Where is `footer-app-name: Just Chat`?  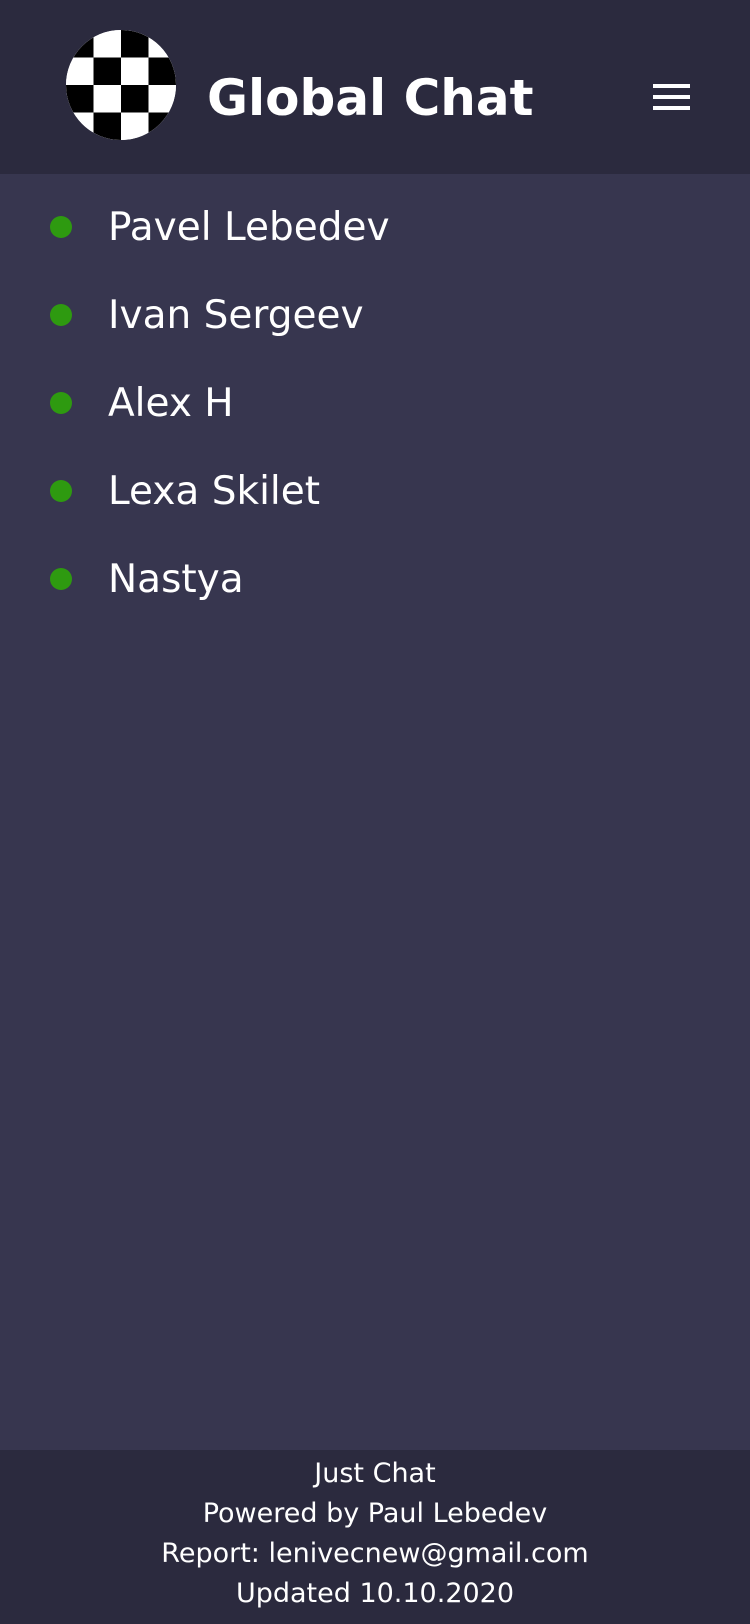 footer-app-name: Just Chat is located at coordinates (375, 1473).